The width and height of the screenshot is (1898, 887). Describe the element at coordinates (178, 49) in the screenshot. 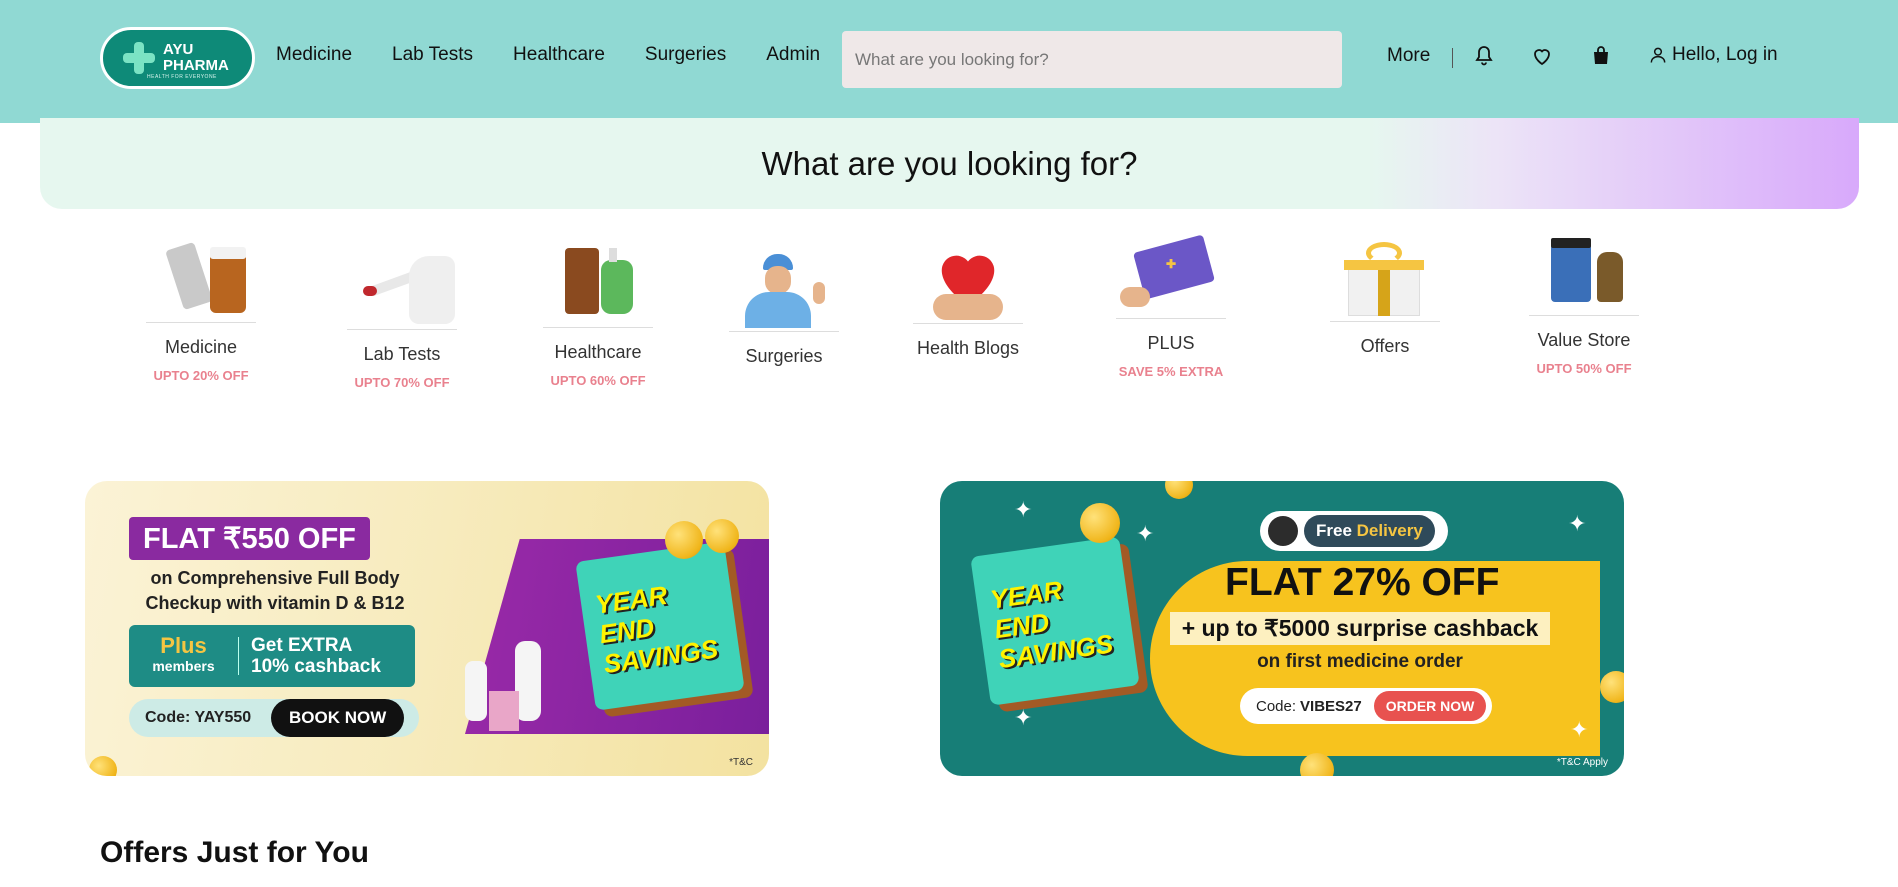

I see `logo-line1: AYU` at that location.